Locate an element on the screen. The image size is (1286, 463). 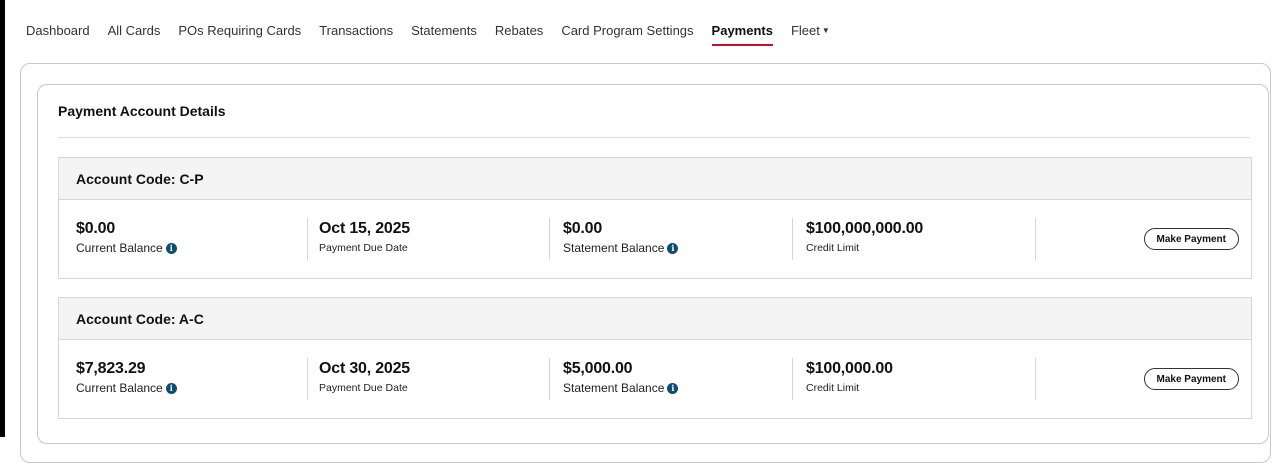
nav-card-program-settings: Card Program Settings is located at coordinates (627, 30).